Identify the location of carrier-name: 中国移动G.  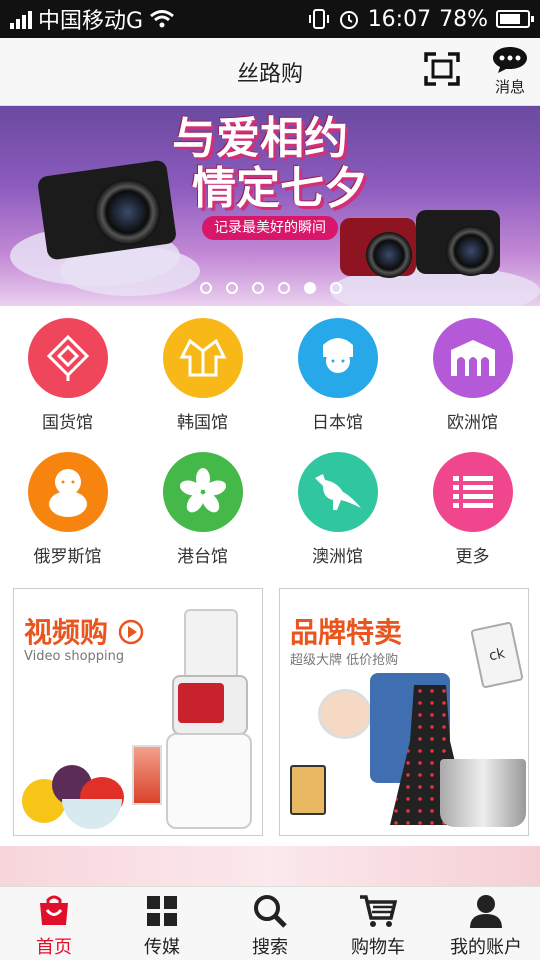
(91, 21).